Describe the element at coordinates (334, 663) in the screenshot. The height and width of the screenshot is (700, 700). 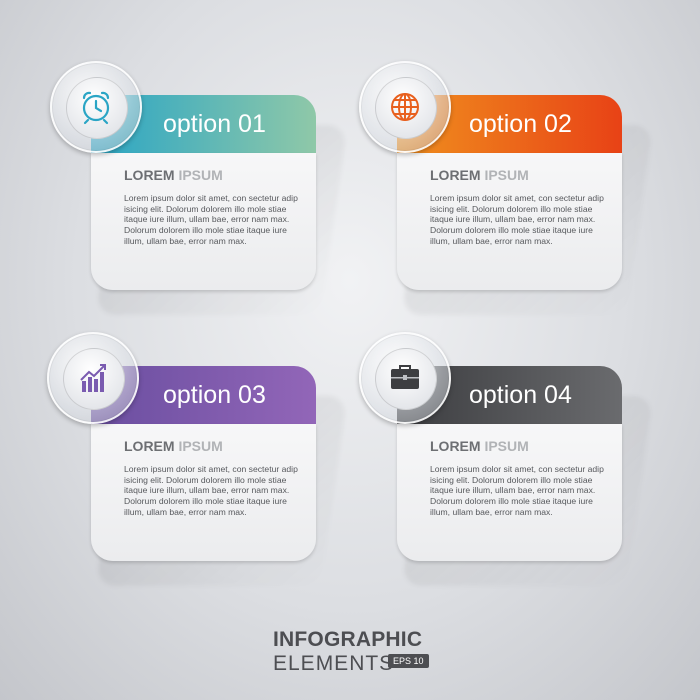
I see `footer-subtitle: ELEMENTS` at that location.